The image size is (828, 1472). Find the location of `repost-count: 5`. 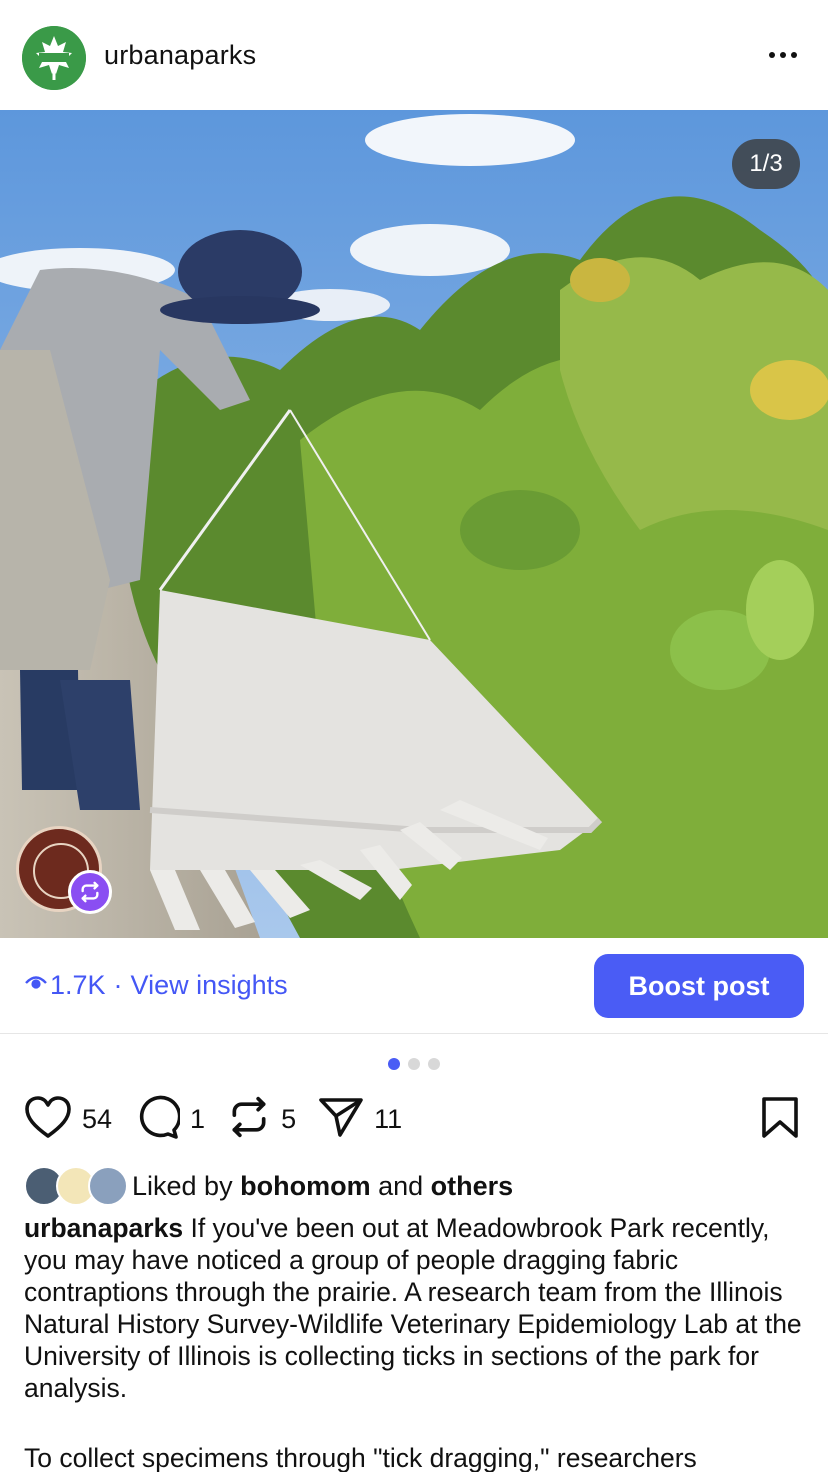

repost-count: 5 is located at coordinates (289, 1118).